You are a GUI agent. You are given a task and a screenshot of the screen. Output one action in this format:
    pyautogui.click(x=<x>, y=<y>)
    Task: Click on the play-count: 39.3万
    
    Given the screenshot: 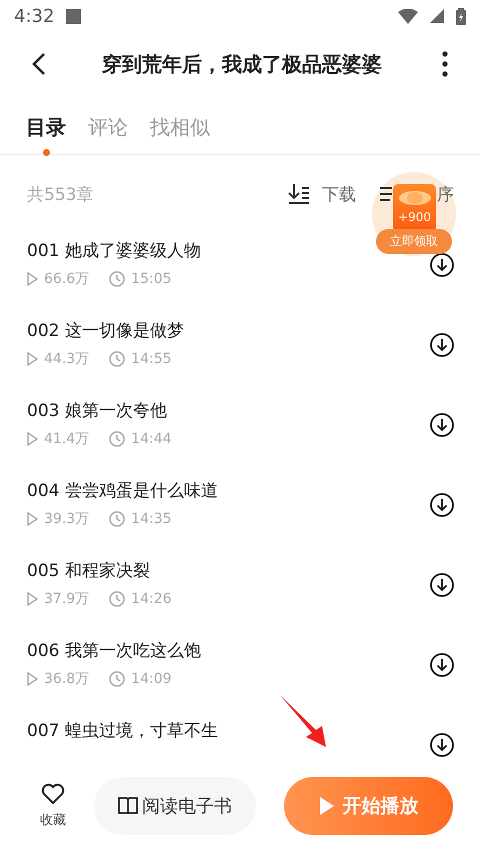 What is the action you would take?
    pyautogui.click(x=67, y=519)
    